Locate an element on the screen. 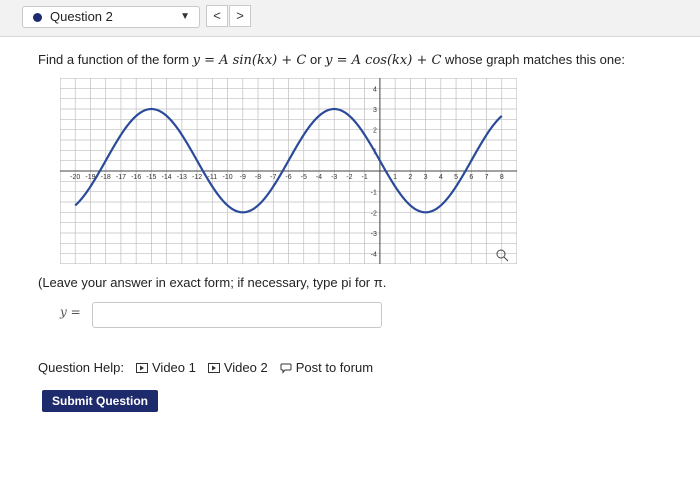 Image resolution: width=700 pixels, height=496 pixels. x-tick-label: -7 is located at coordinates (273, 177).